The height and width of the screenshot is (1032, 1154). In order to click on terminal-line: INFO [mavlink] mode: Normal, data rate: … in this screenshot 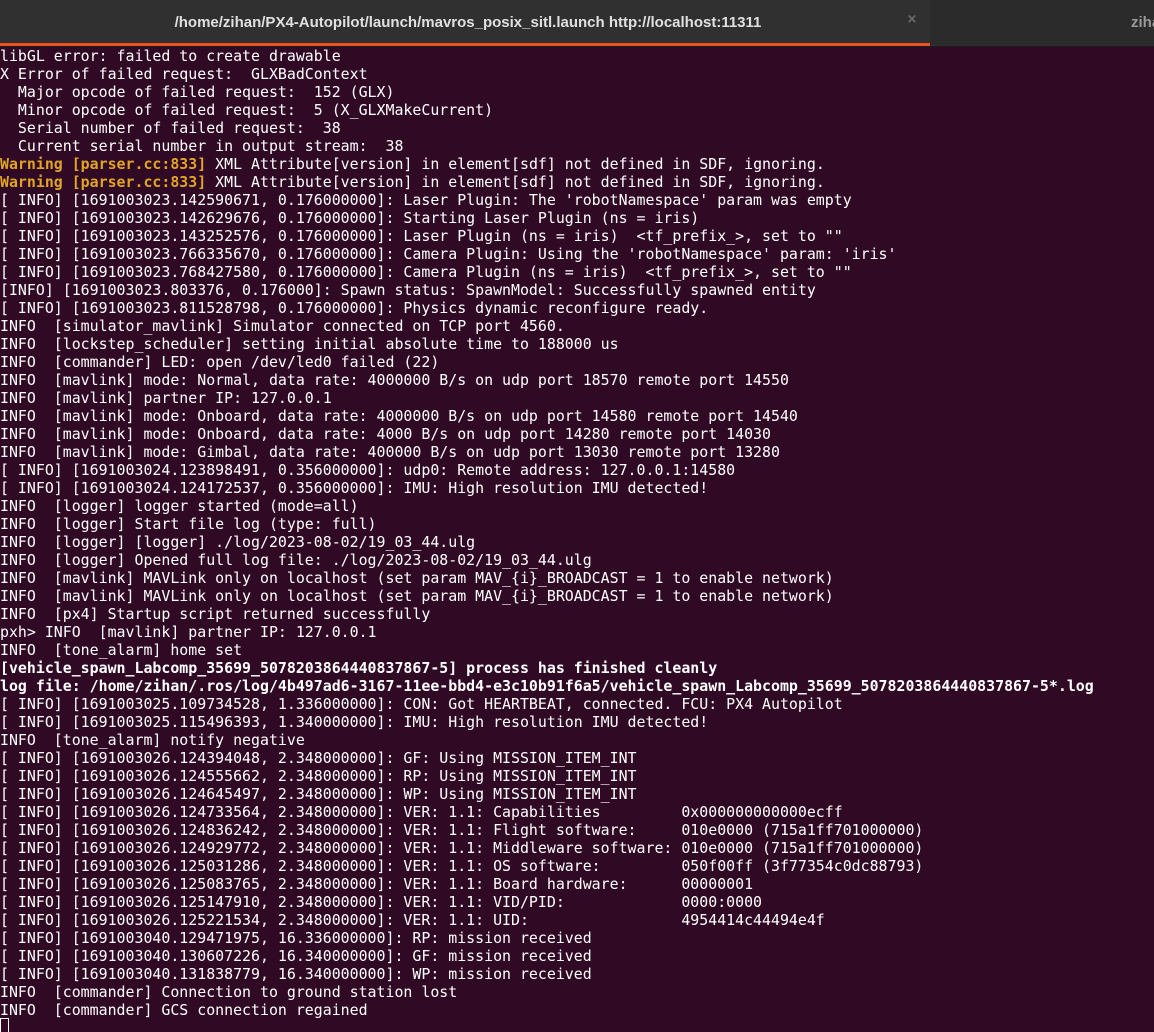, I will do `click(394, 380)`.